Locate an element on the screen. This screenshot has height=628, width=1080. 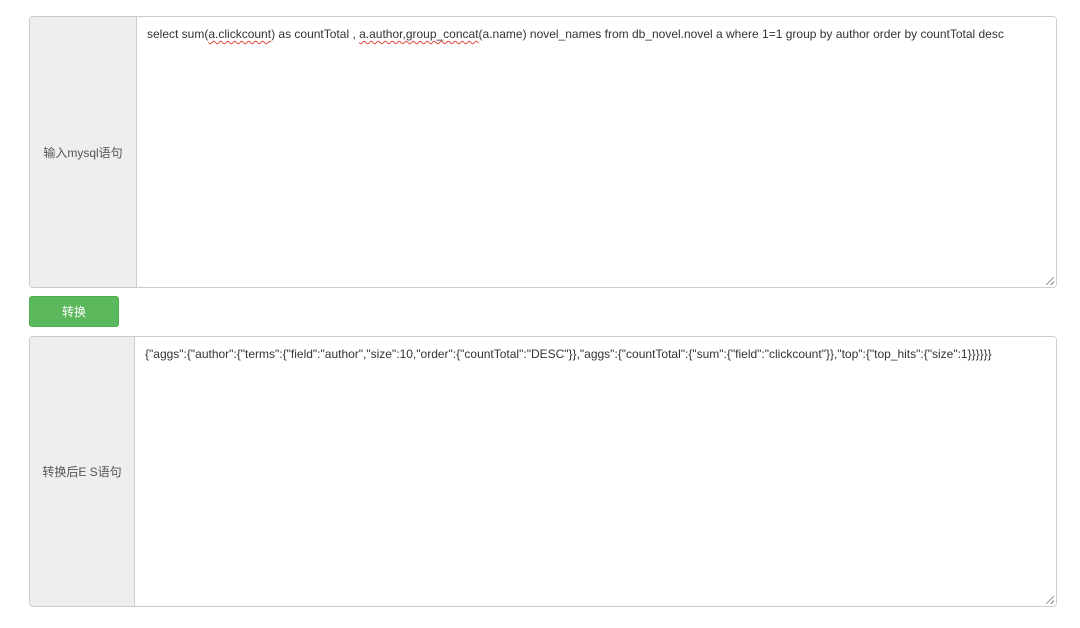
sql-text-part: ) as countTotal , is located at coordinates (315, 34).